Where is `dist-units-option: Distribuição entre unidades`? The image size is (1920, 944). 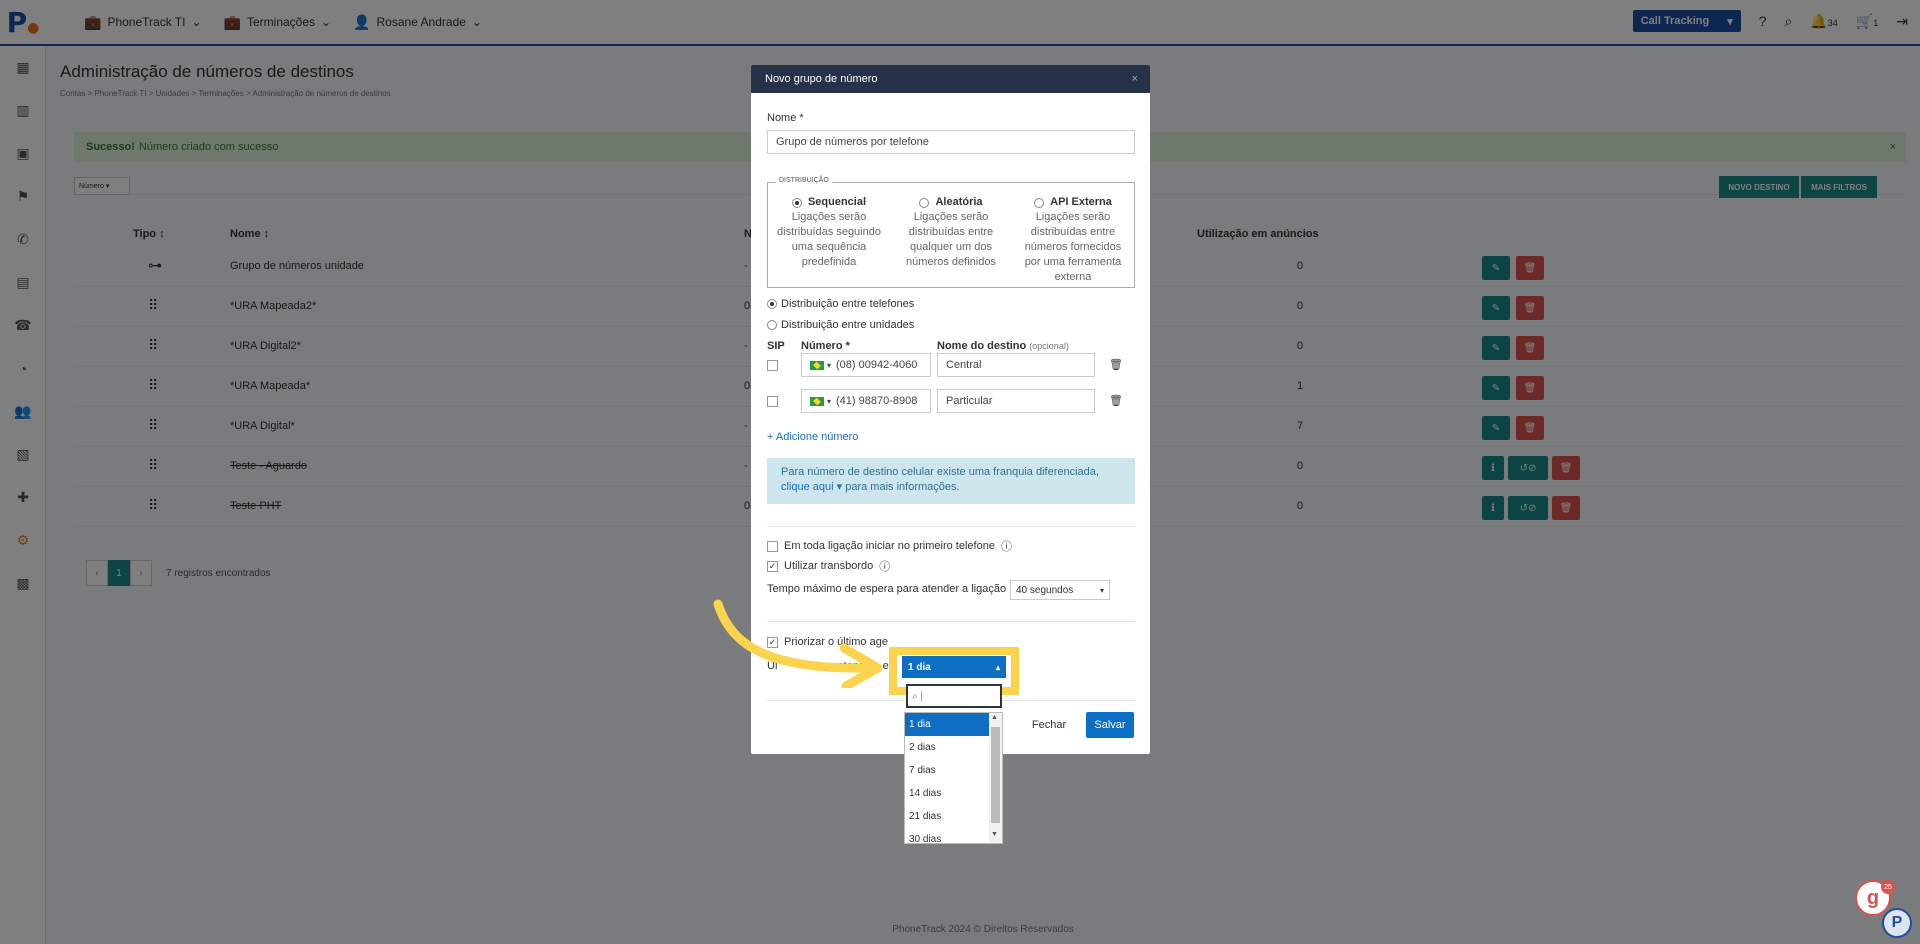 dist-units-option: Distribuição entre unidades is located at coordinates (840, 325).